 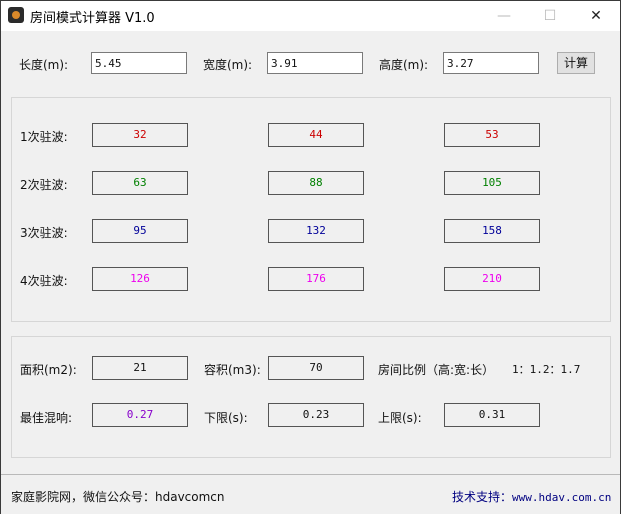 What do you see at coordinates (140, 415) in the screenshot?
I see `reverb-value: 0.27` at bounding box center [140, 415].